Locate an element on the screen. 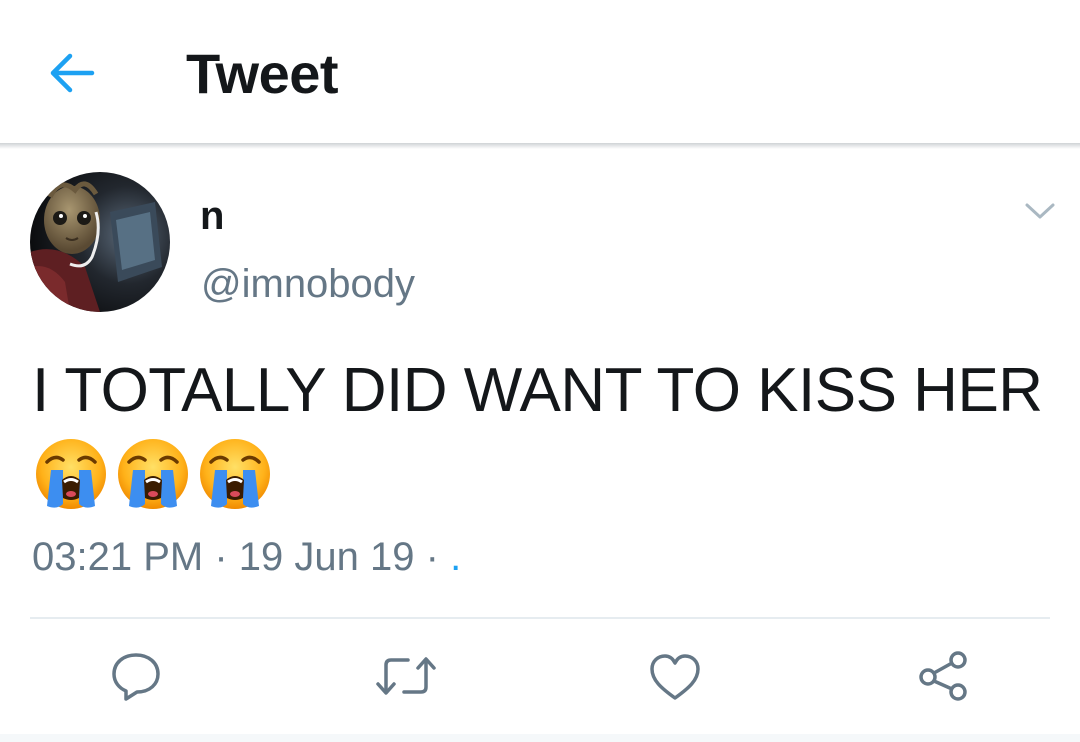  reply-button is located at coordinates (136, 676).